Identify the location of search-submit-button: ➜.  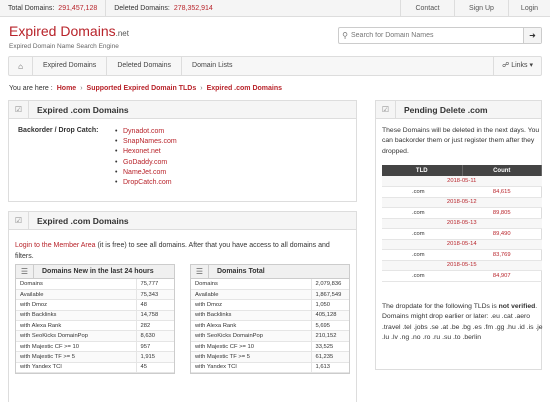
(532, 35).